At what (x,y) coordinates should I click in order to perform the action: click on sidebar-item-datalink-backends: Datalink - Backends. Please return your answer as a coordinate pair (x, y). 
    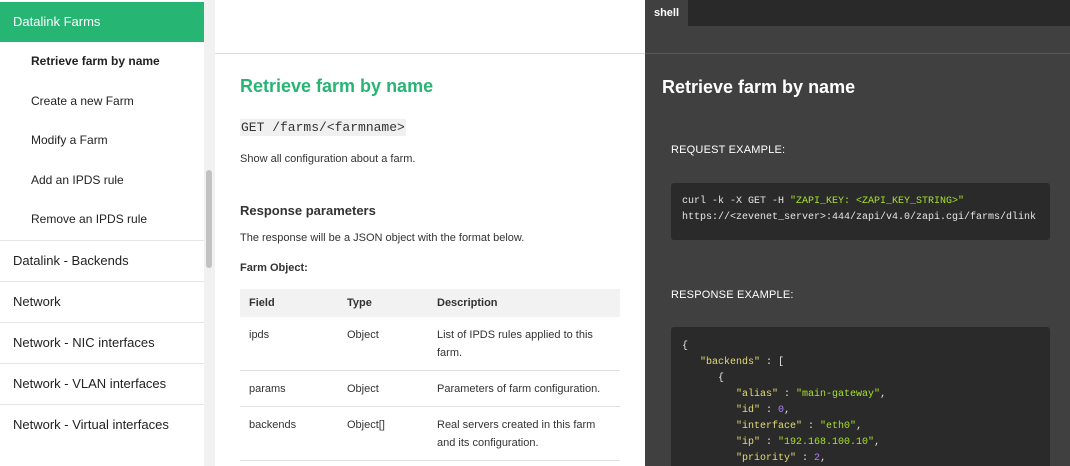
    Looking at the image, I should click on (102, 260).